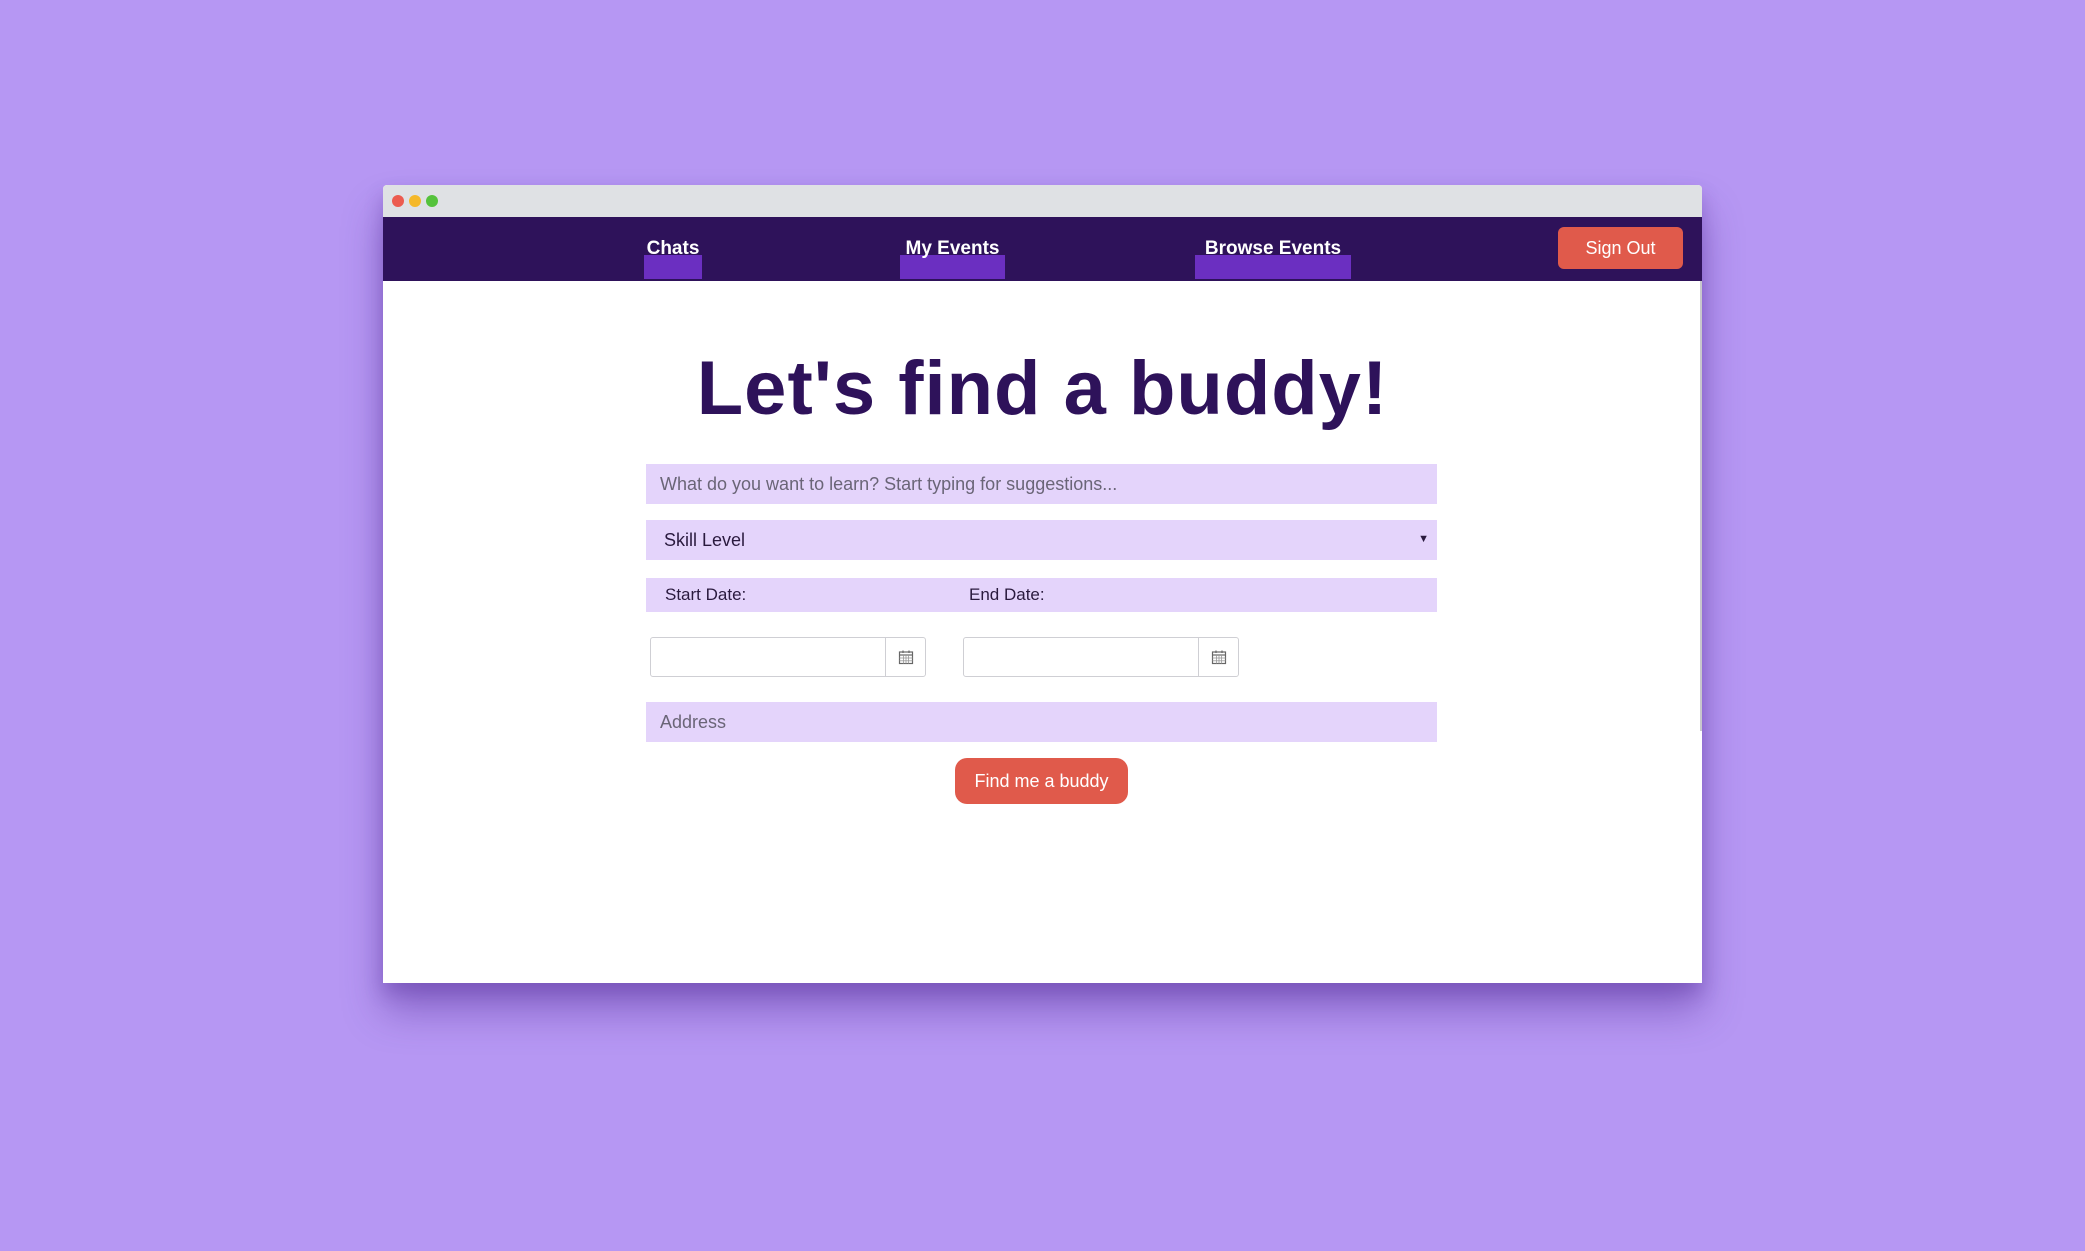 Image resolution: width=2085 pixels, height=1251 pixels. I want to click on find-buddy-button: Find me a buddy, so click(1041, 781).